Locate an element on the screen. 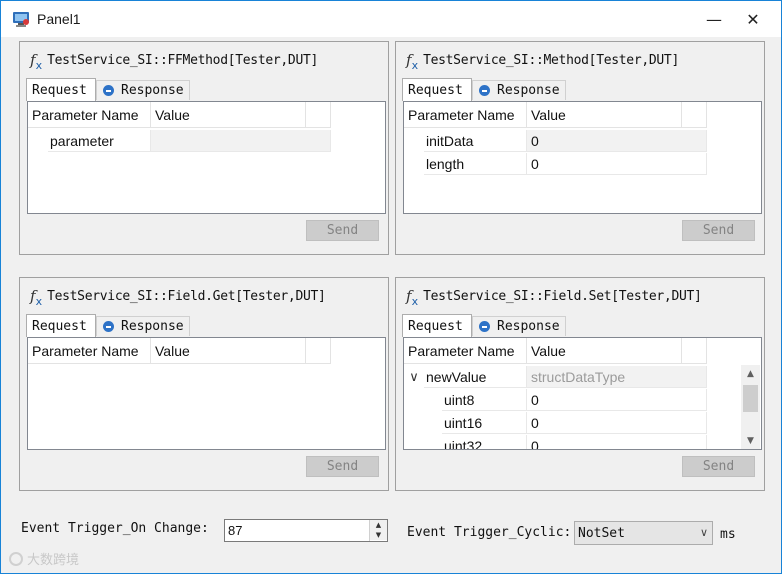 Image resolution: width=782 pixels, height=574 pixels. panel-title: fx TestService_SI::FFMethod[Tester,DUT] is located at coordinates (174, 61).